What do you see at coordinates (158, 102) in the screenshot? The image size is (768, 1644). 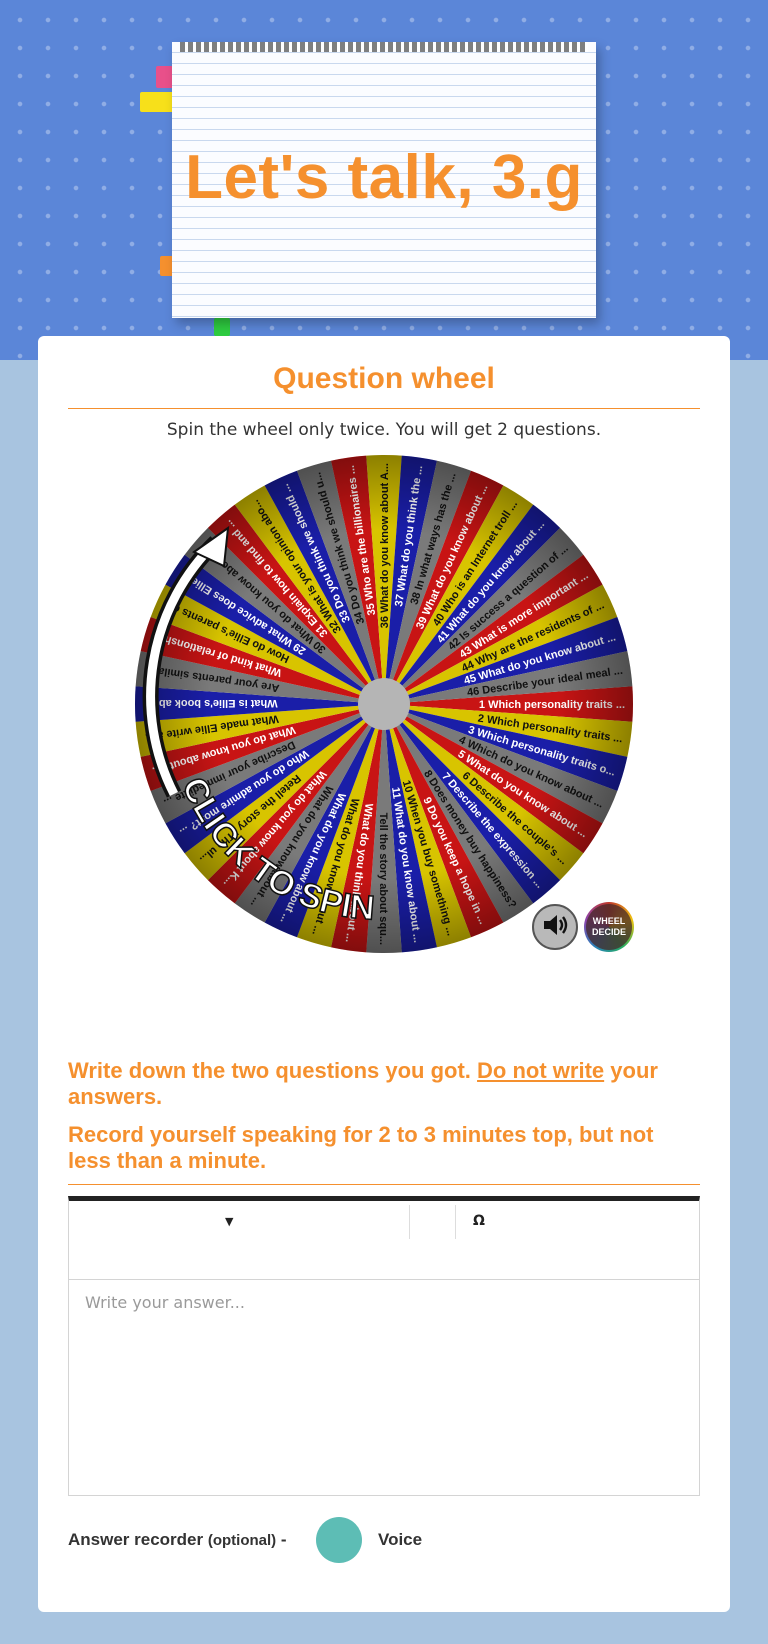 I see `yellow-tab` at bounding box center [158, 102].